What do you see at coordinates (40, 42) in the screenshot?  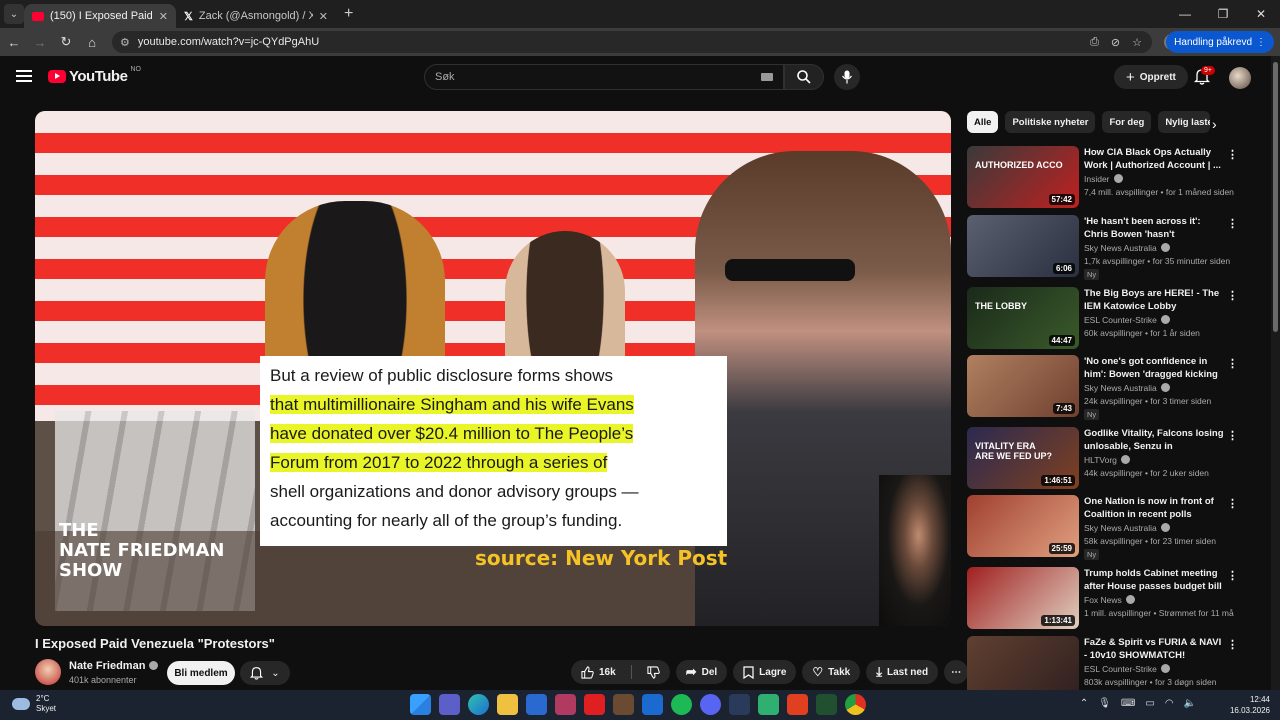 I see `forward-icon: →` at bounding box center [40, 42].